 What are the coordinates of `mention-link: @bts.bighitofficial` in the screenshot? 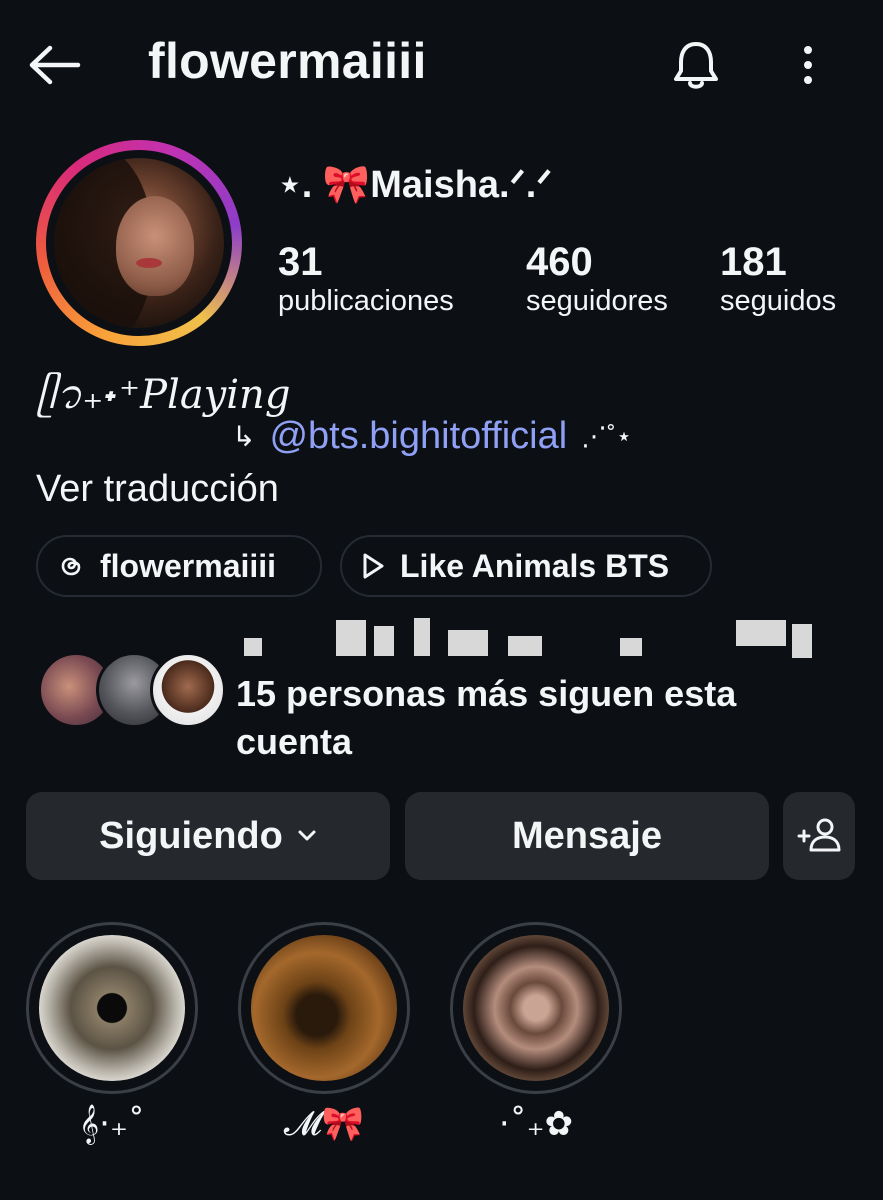 It's located at (418, 436).